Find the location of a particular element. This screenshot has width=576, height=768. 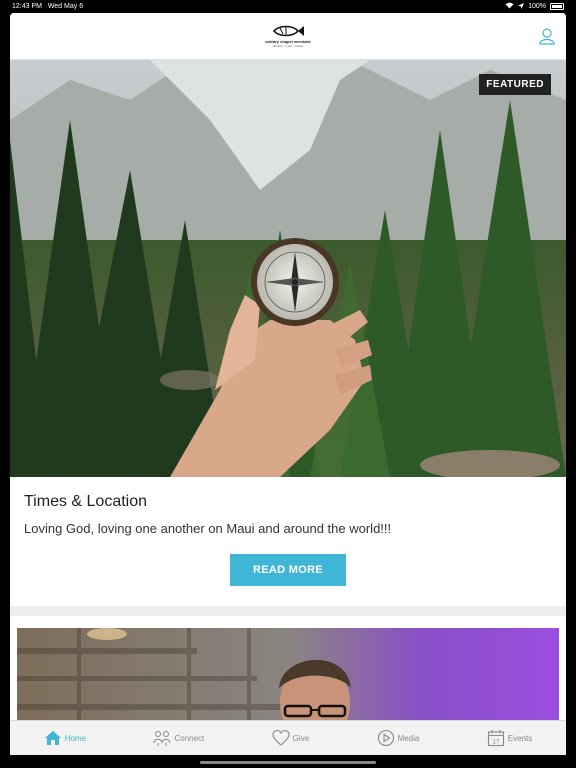

status-date: Wed May 6 is located at coordinates (65, 6).